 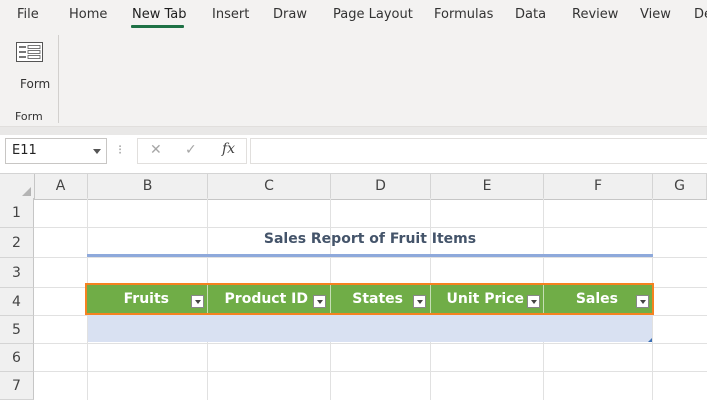 I want to click on tab-view: View, so click(x=655, y=14).